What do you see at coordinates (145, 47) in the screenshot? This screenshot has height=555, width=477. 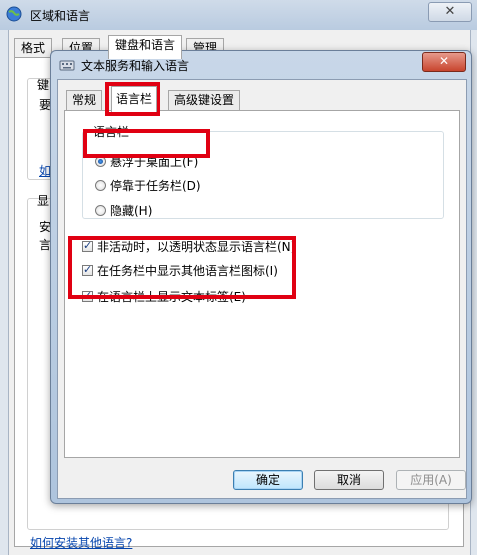 I see `back-tab-keyboard-language: 键盘和语言` at bounding box center [145, 47].